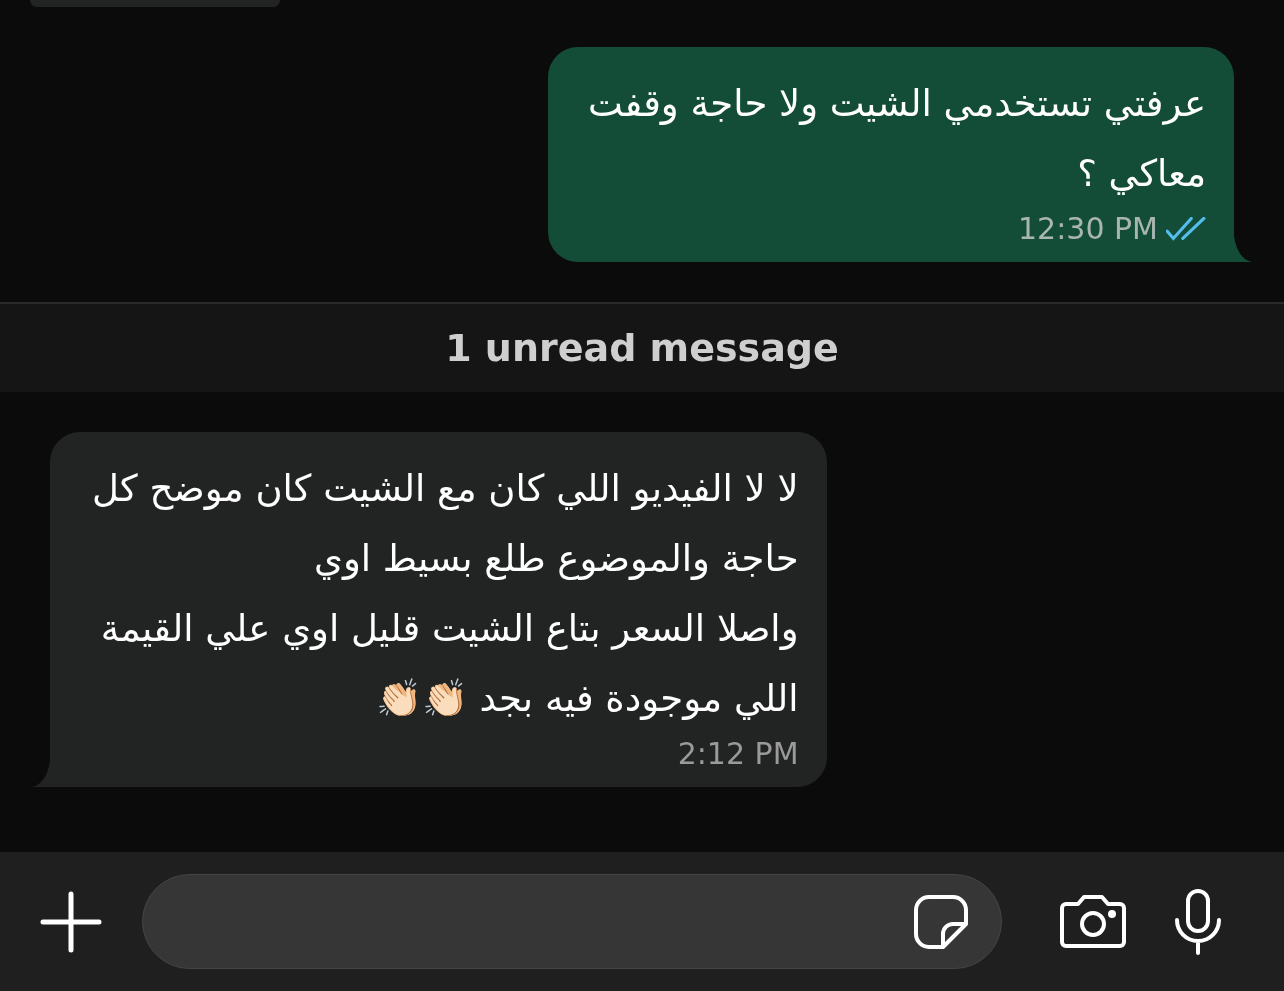 Image resolution: width=1284 pixels, height=991 pixels. Describe the element at coordinates (642, 348) in the screenshot. I see `unread-label: 1 unread message` at that location.